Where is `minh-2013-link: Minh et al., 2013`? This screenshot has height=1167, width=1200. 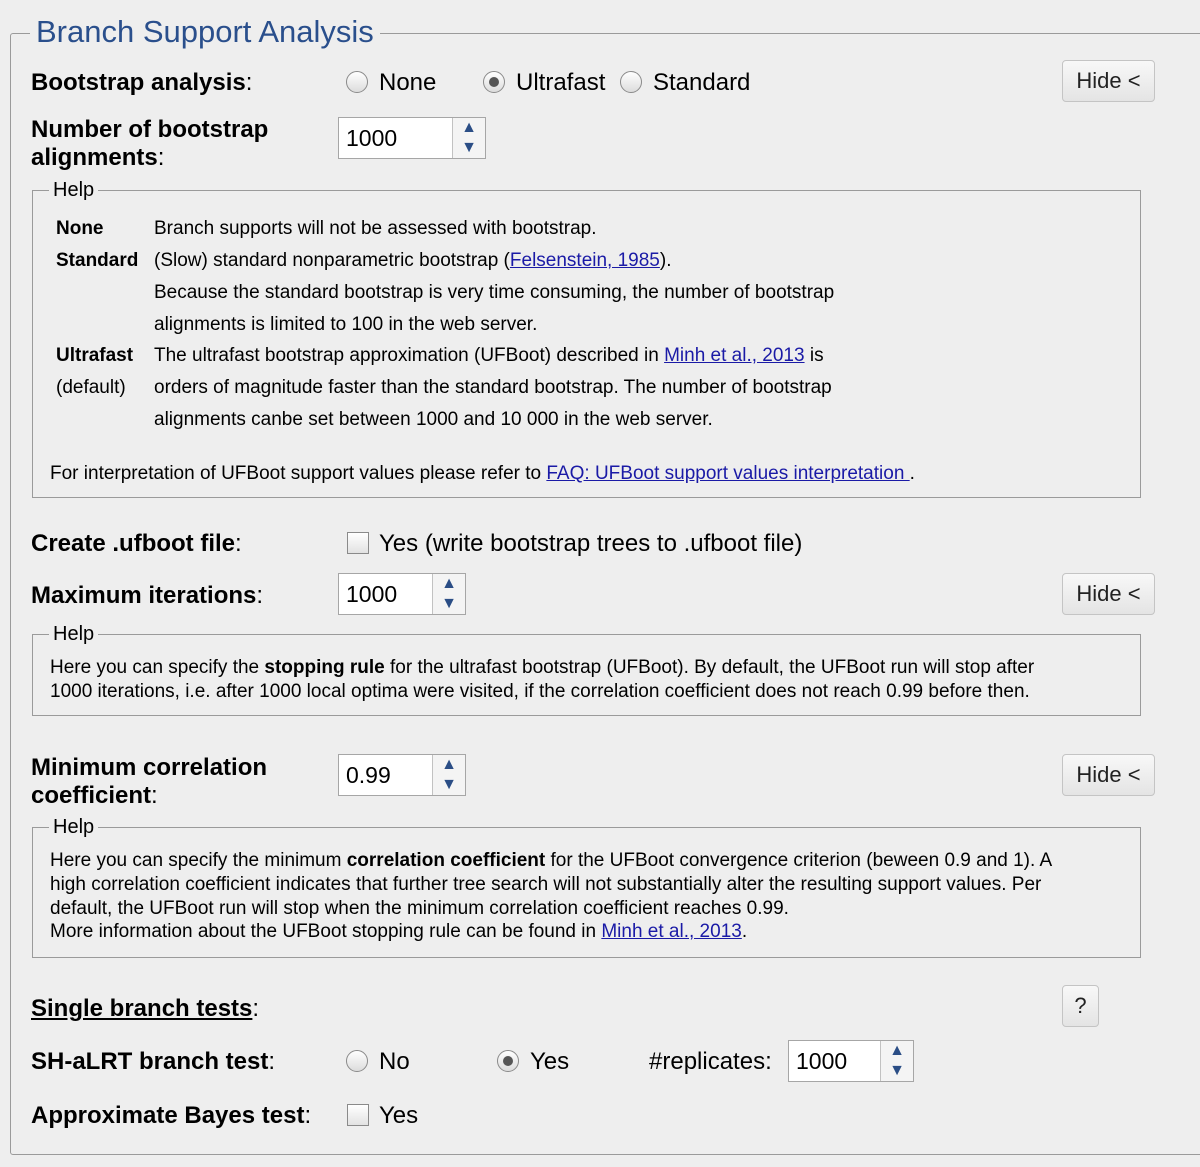
minh-2013-link: Minh et al., 2013 is located at coordinates (734, 355).